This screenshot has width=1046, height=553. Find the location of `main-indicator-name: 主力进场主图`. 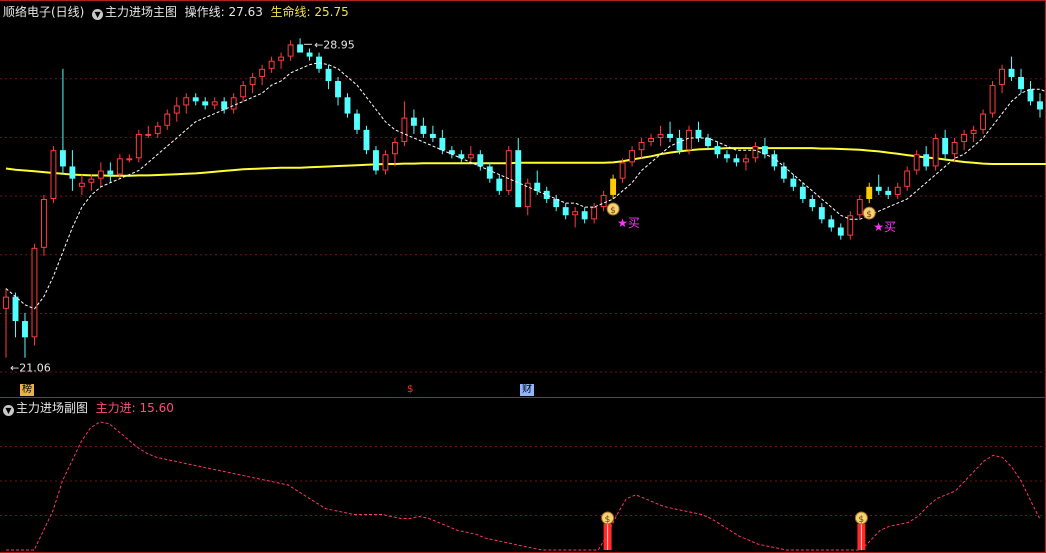

main-indicator-name: 主力进场主图 is located at coordinates (141, 12).